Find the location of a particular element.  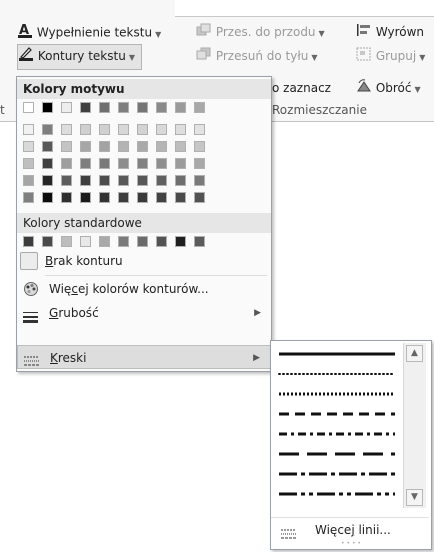

align-button: Wyrówn is located at coordinates (390, 32).